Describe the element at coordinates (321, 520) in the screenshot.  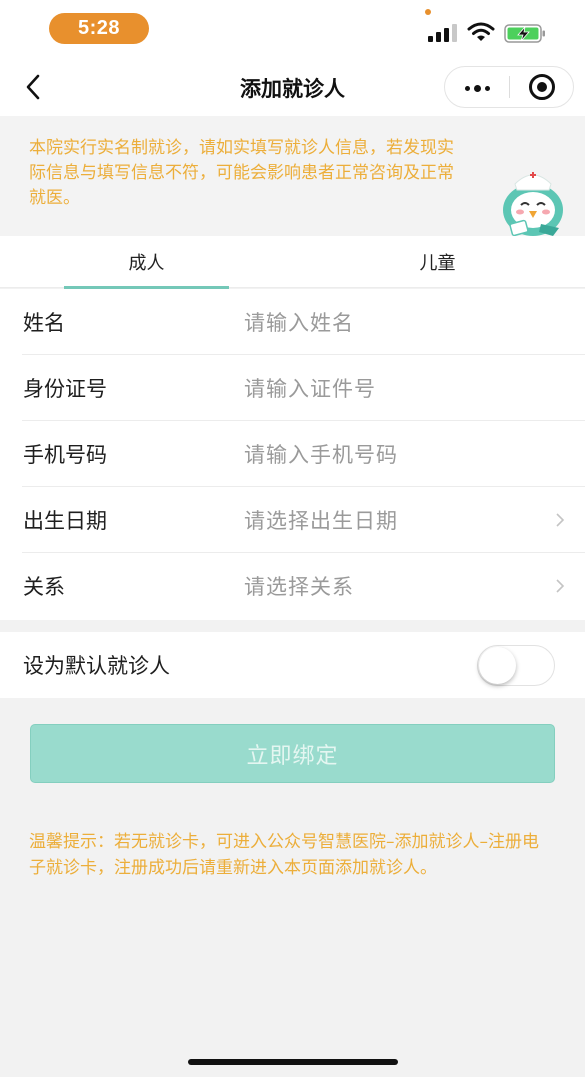
I see `birth-date-picker: 请选择出生日期` at that location.